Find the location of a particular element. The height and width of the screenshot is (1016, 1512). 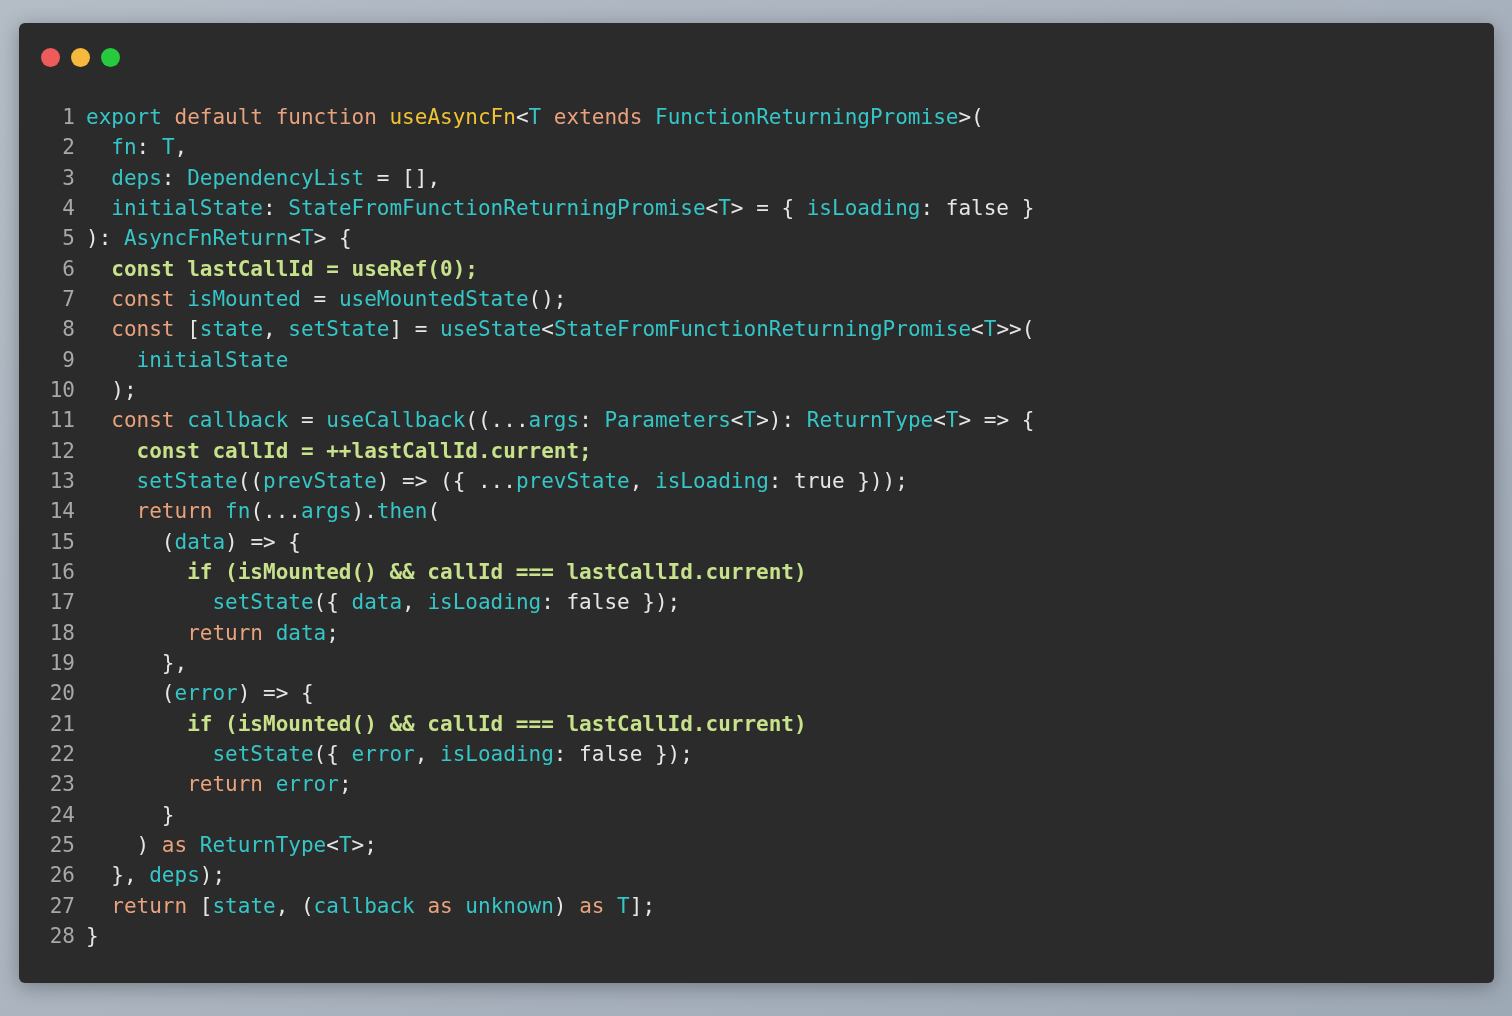

line-number: 4 is located at coordinates (68, 208).